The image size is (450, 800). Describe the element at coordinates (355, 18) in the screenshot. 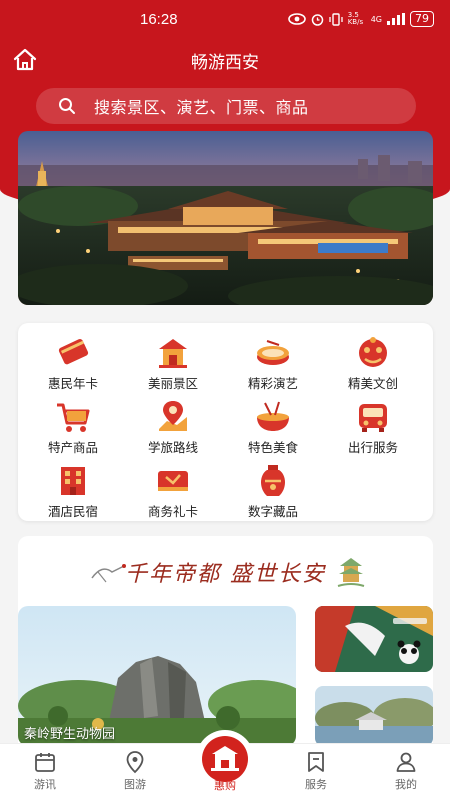

I see `network-speed: 3.5 KB/s` at that location.